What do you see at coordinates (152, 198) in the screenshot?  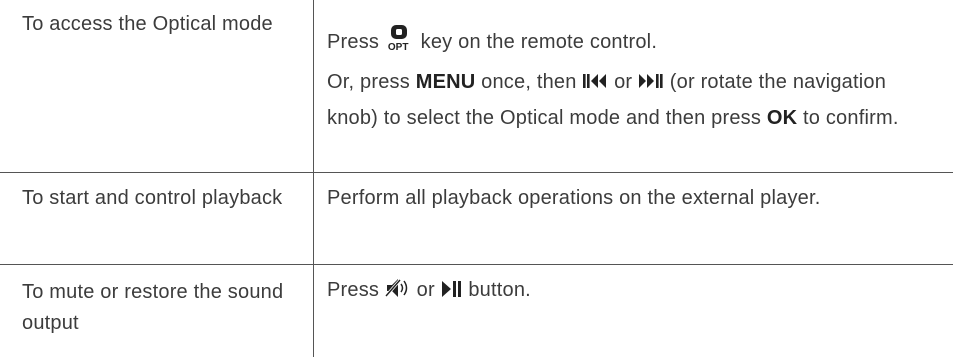 I see `action-cell: To start and control playback` at bounding box center [152, 198].